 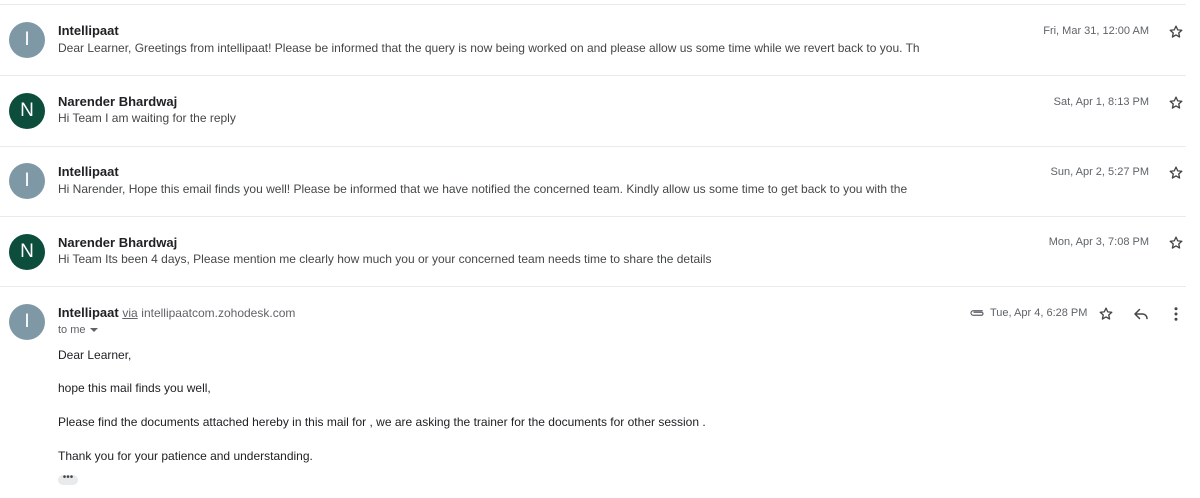 I want to click on via-label: via, so click(x=129, y=313).